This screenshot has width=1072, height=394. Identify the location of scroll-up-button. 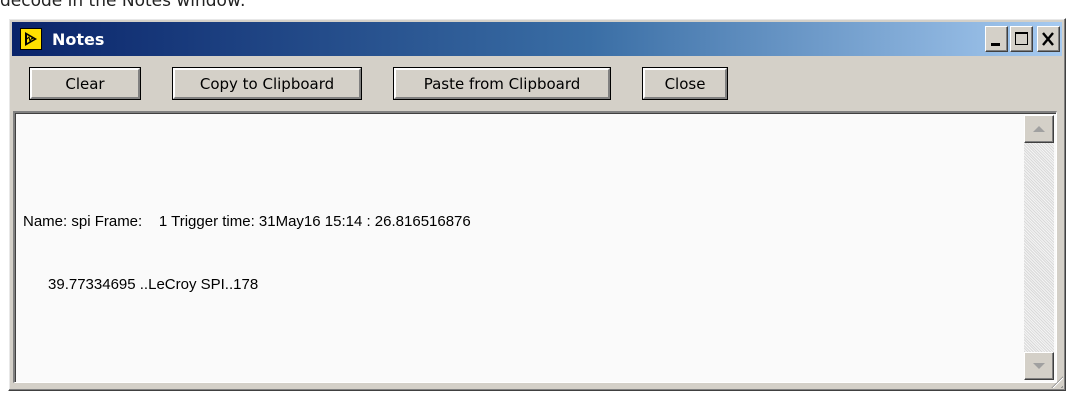
(1039, 129).